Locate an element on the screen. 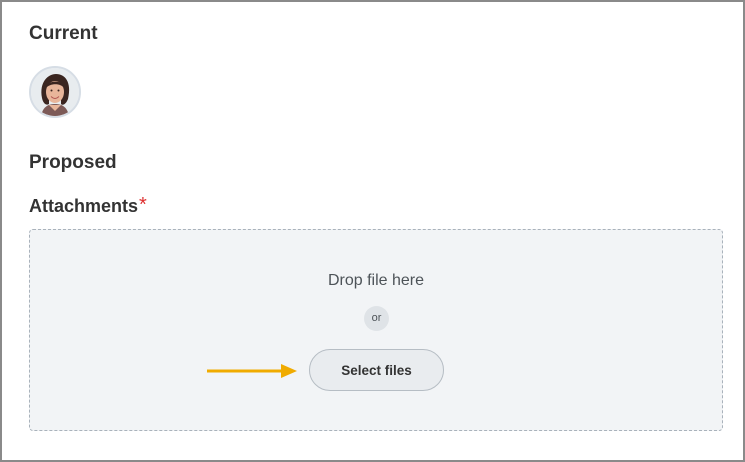 Image resolution: width=745 pixels, height=462 pixels. or-separator: or is located at coordinates (376, 318).